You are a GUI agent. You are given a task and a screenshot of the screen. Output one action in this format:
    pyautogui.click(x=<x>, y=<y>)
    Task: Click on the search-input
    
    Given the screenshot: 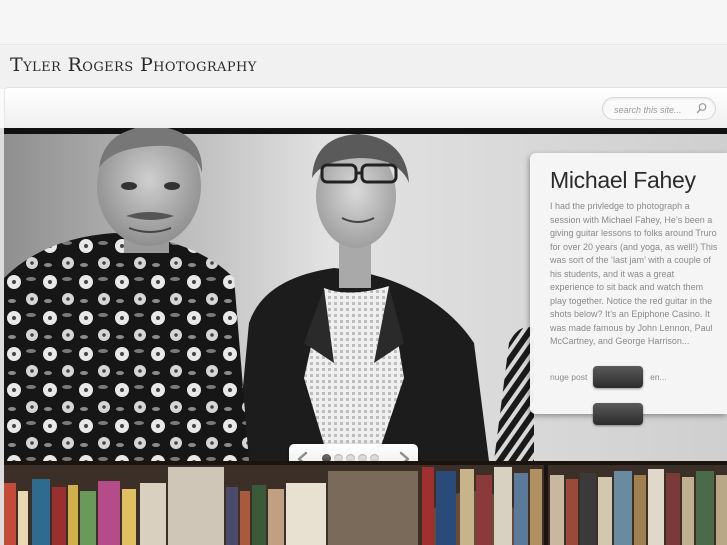 What is the action you would take?
    pyautogui.click(x=653, y=109)
    